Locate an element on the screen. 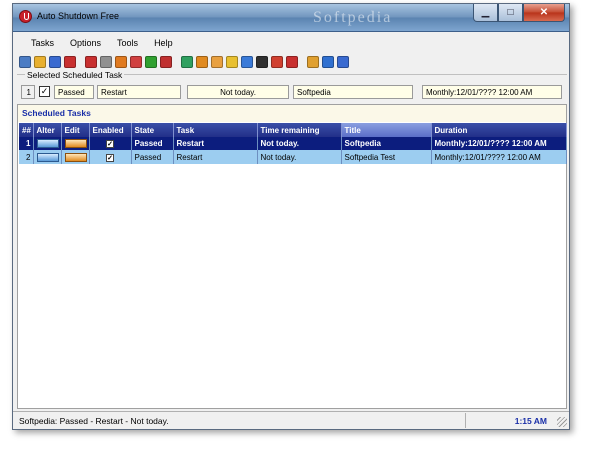 The image size is (590, 450). save-icon is located at coordinates (55, 62).